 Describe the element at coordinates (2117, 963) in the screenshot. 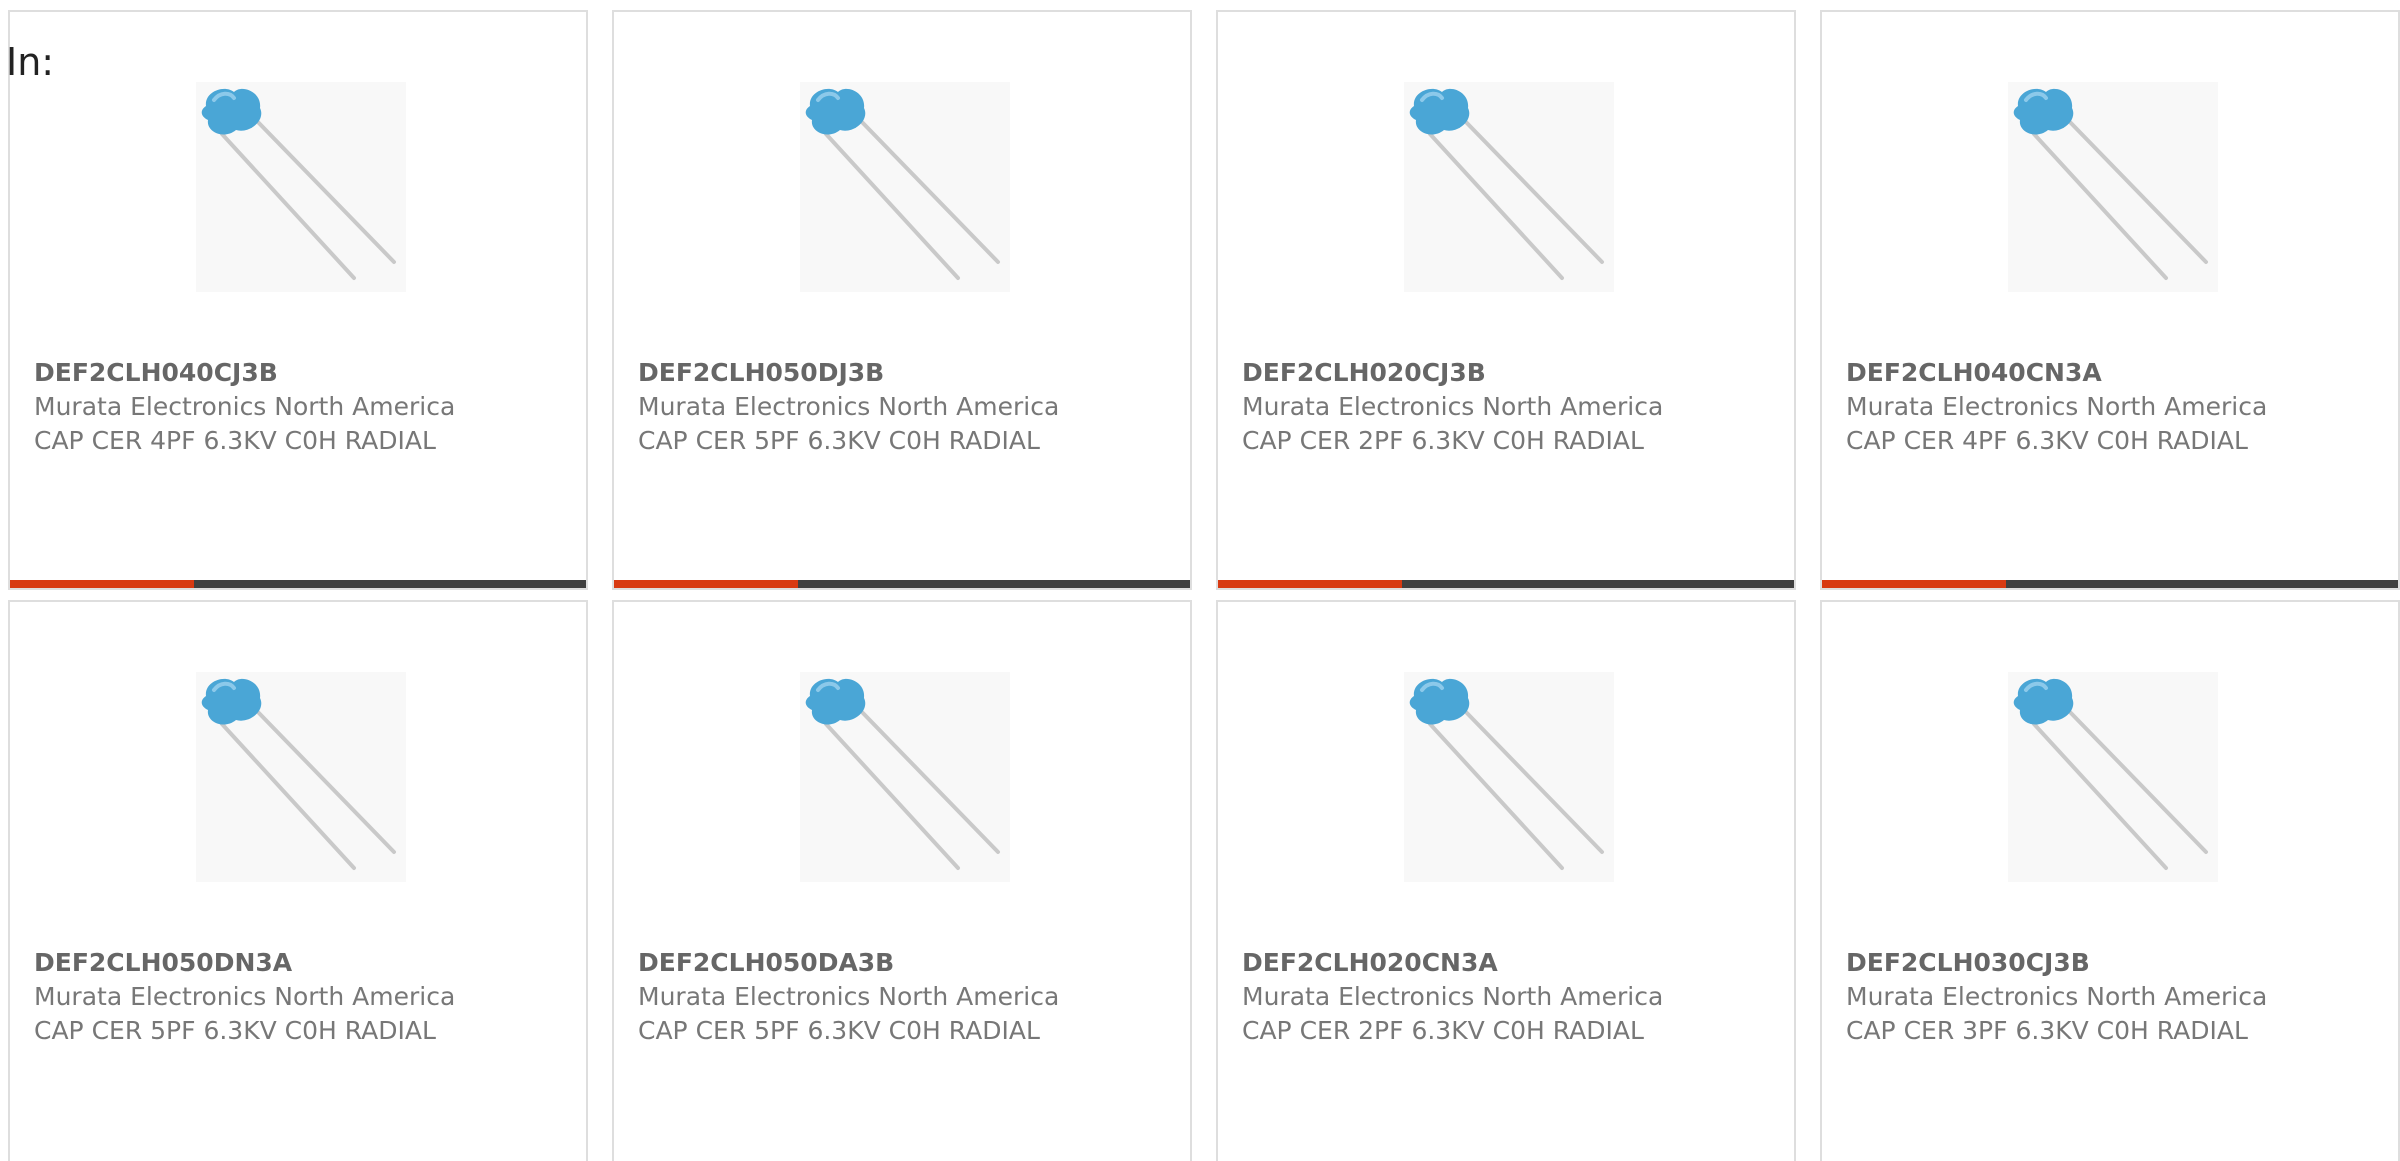

I see `part-number-link: DEF2CLH030CJ3B` at that location.